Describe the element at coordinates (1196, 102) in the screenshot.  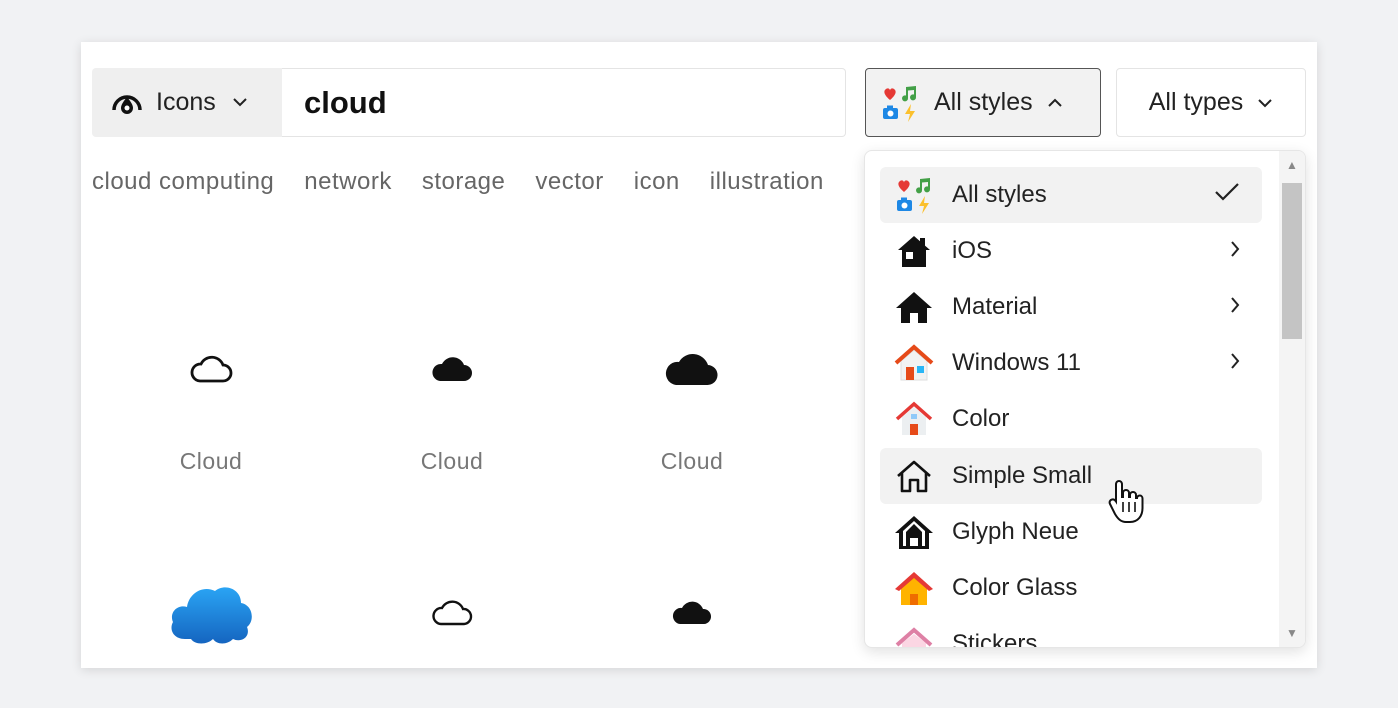
I see `types-dropdown-label: All types` at that location.